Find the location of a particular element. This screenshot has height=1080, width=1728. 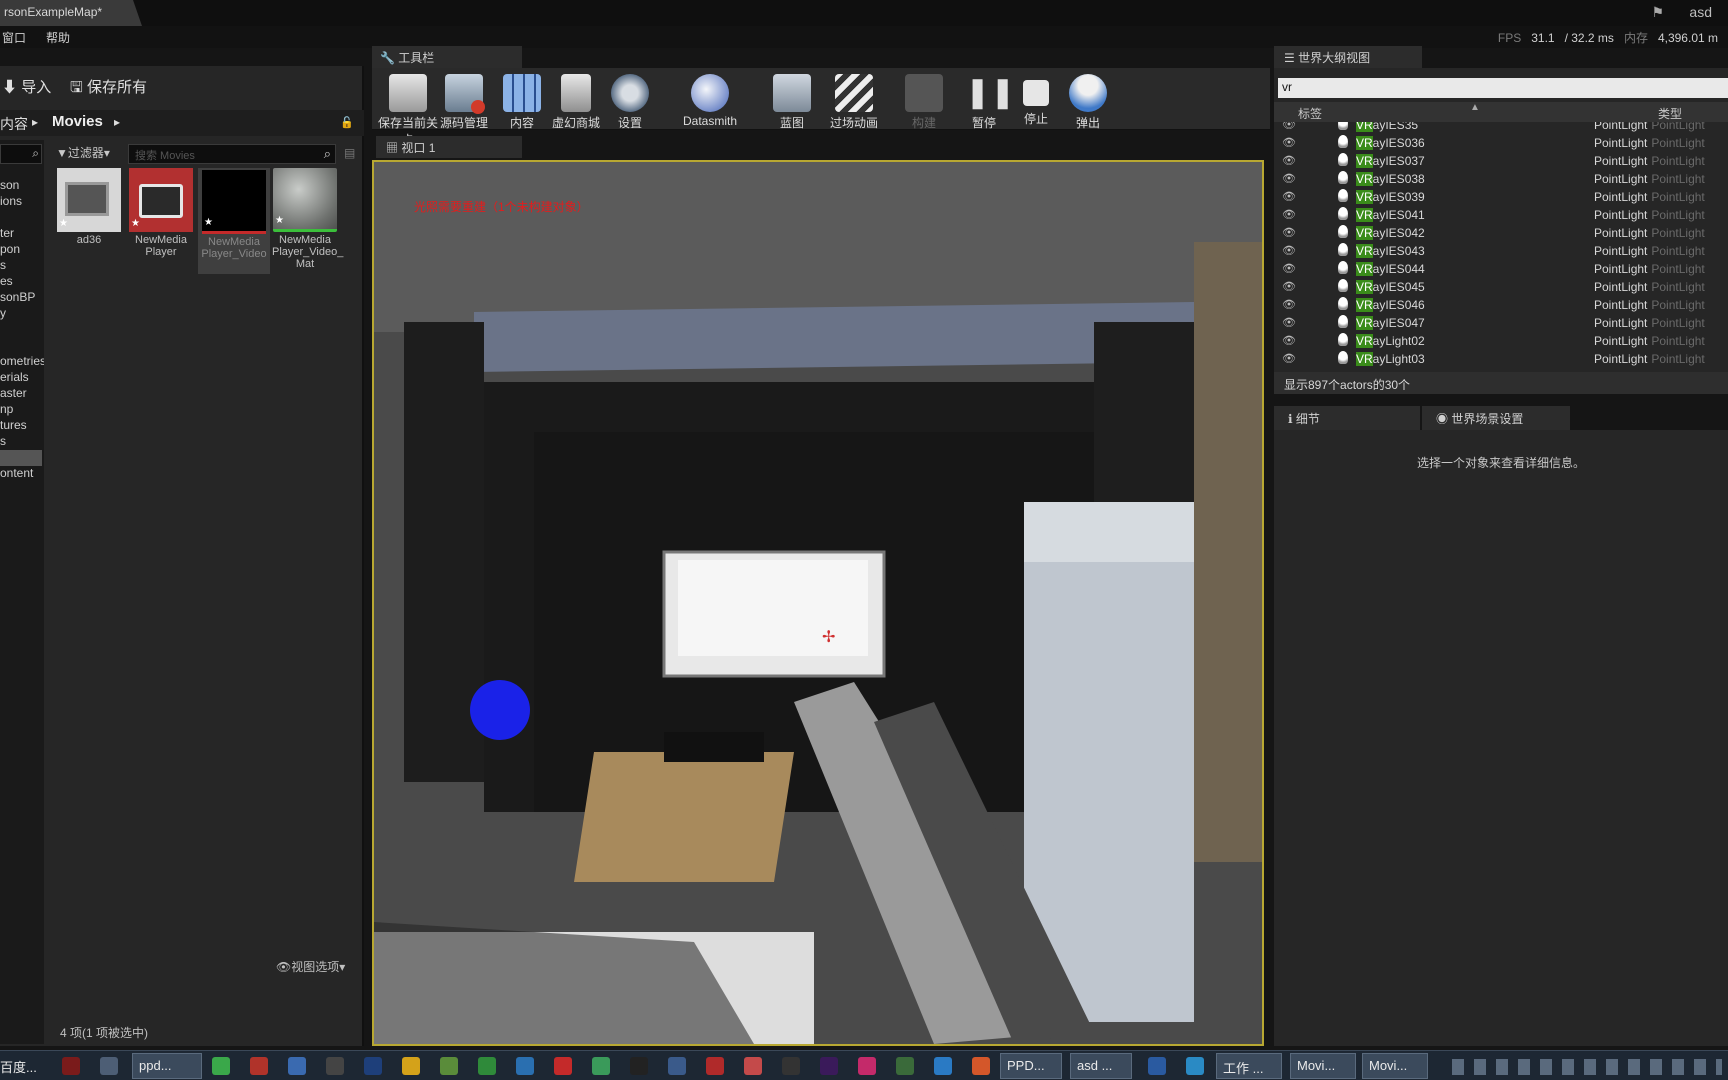

pause-button: ❚❚ 暂停 is located at coordinates (985, 100).